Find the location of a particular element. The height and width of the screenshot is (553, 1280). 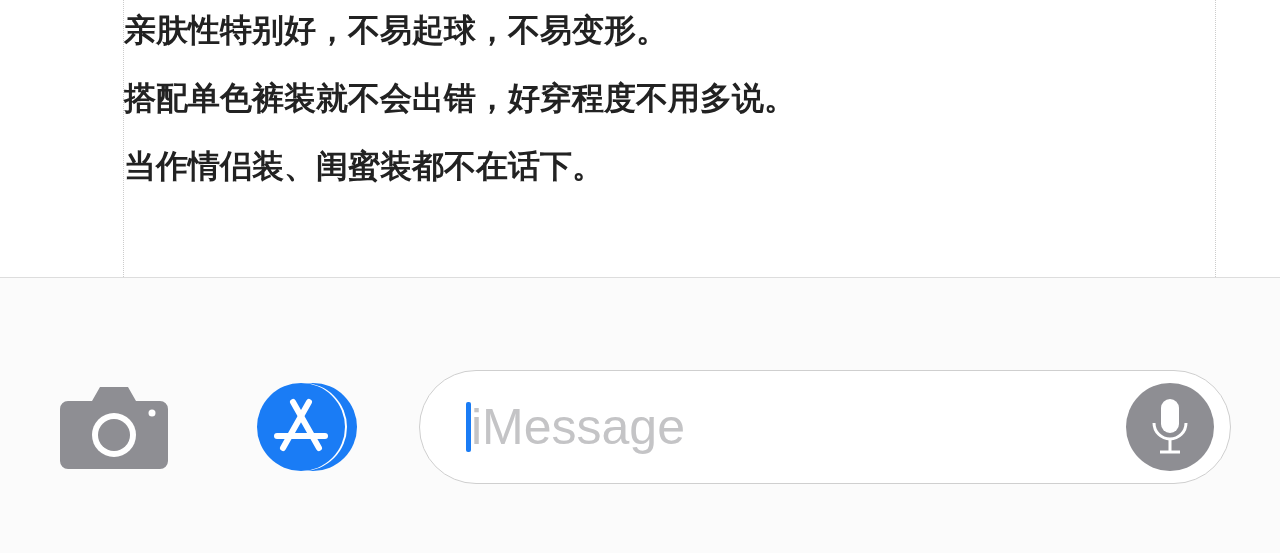

camera-icon is located at coordinates (114, 426).